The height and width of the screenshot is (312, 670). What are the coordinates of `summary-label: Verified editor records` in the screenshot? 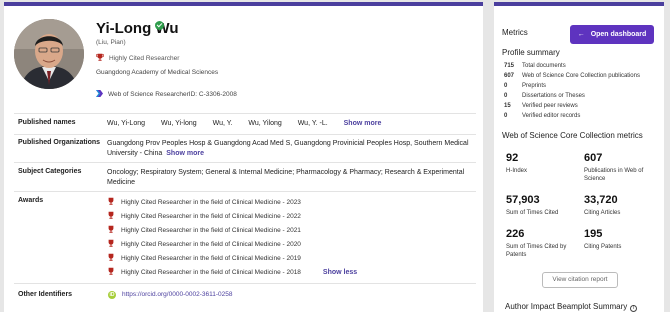 It's located at (551, 116).